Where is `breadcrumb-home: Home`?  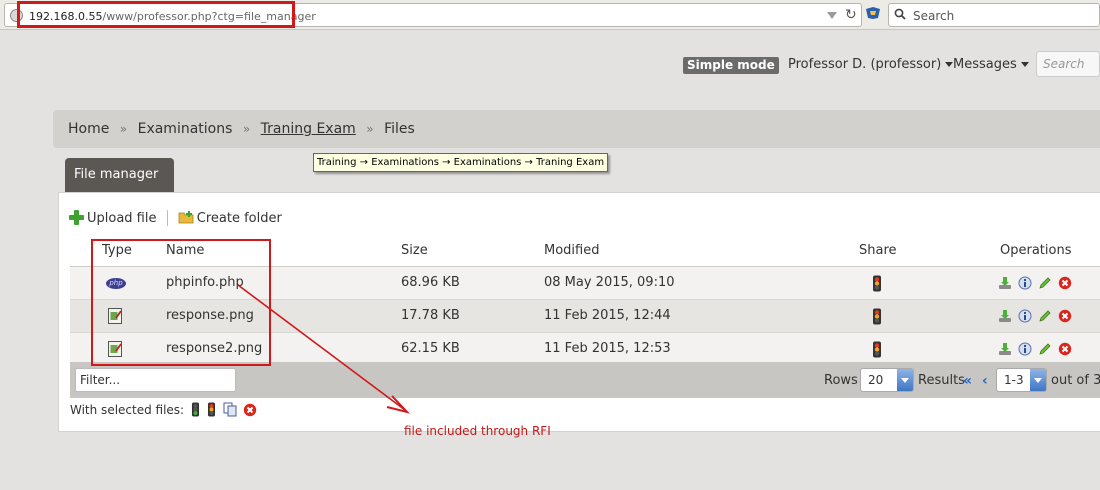 breadcrumb-home: Home is located at coordinates (88, 129).